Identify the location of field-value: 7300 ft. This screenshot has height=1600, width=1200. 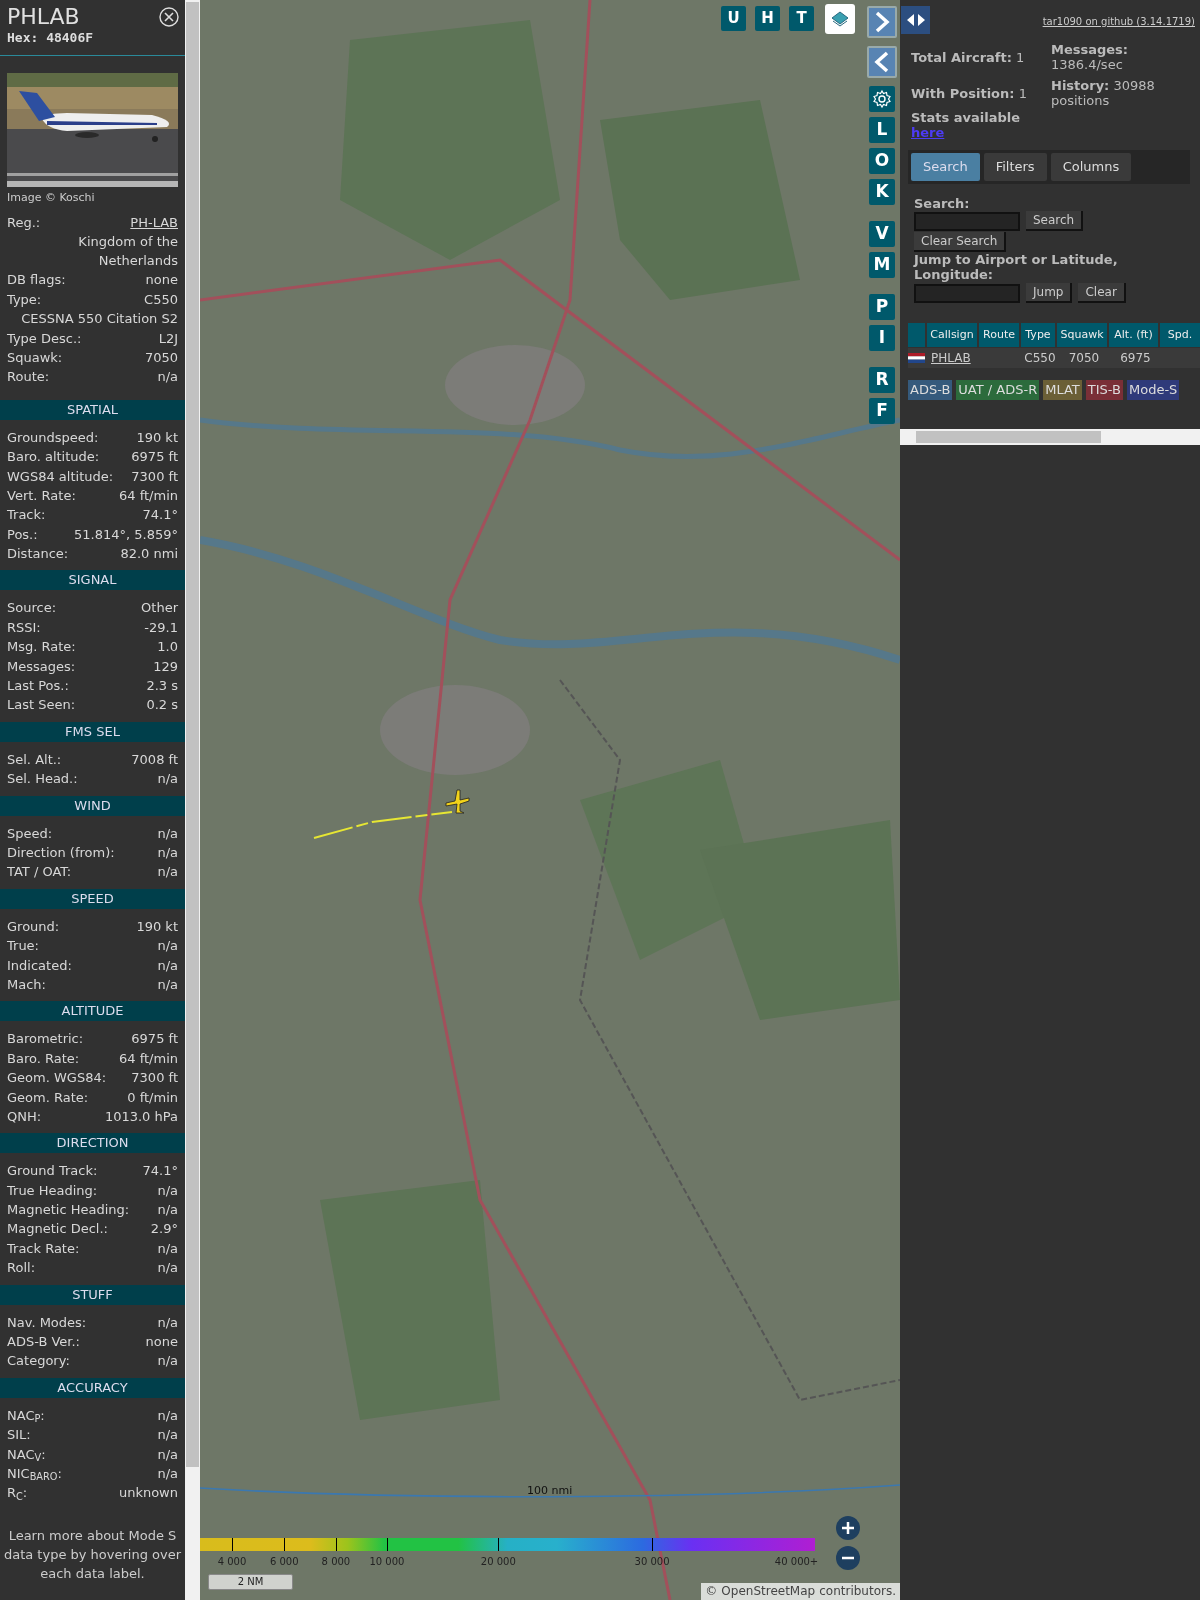
(154, 476).